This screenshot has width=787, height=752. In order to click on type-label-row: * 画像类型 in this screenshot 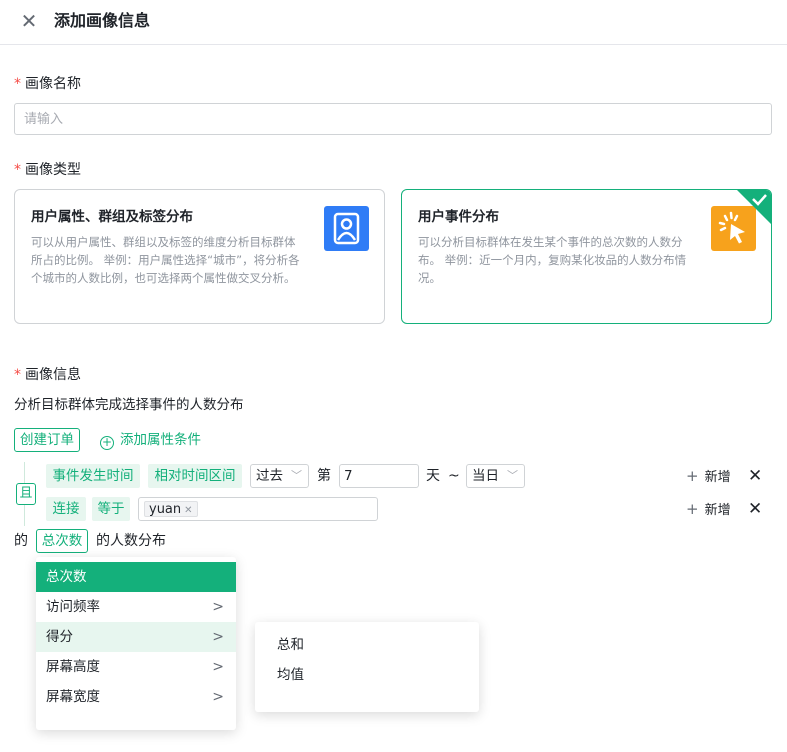, I will do `click(47, 170)`.